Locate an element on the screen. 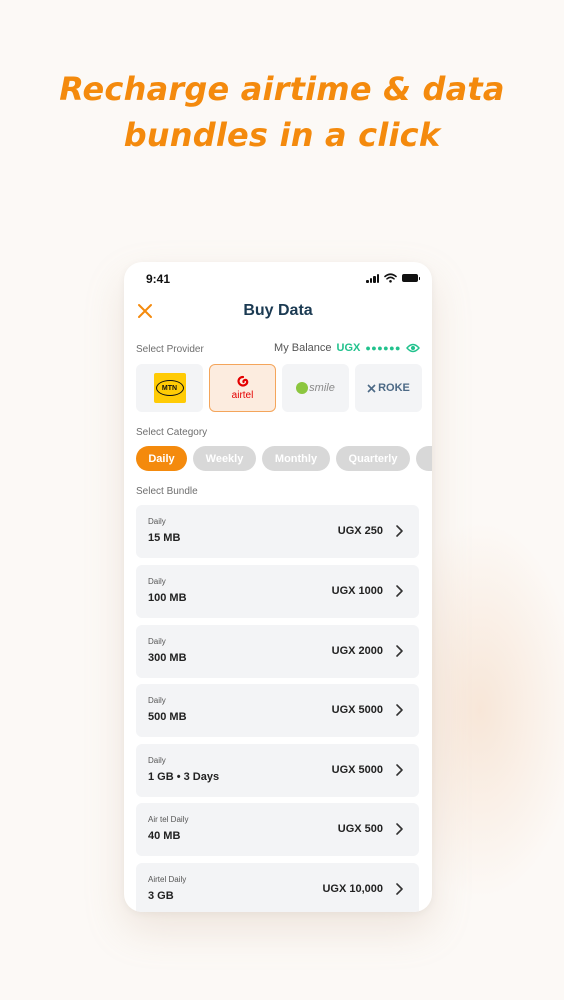 Image resolution: width=564 pixels, height=1000 pixels. balance-currency: UGX is located at coordinates (348, 348).